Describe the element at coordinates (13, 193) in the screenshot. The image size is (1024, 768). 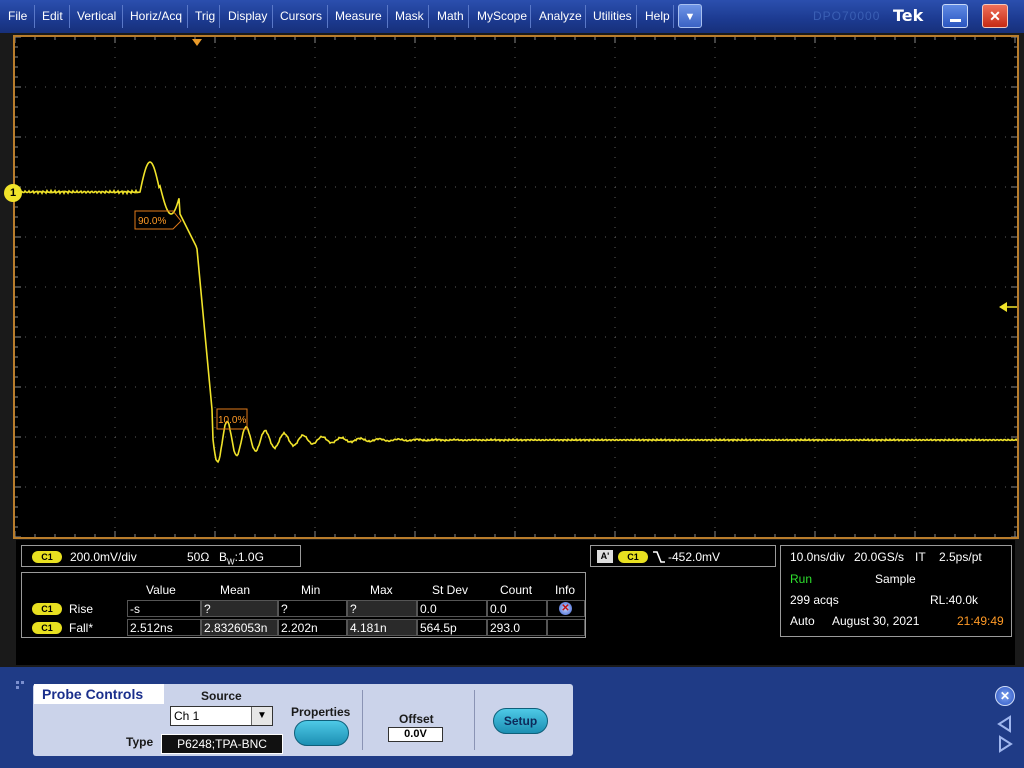
I see `channel-1-marker: 1` at that location.